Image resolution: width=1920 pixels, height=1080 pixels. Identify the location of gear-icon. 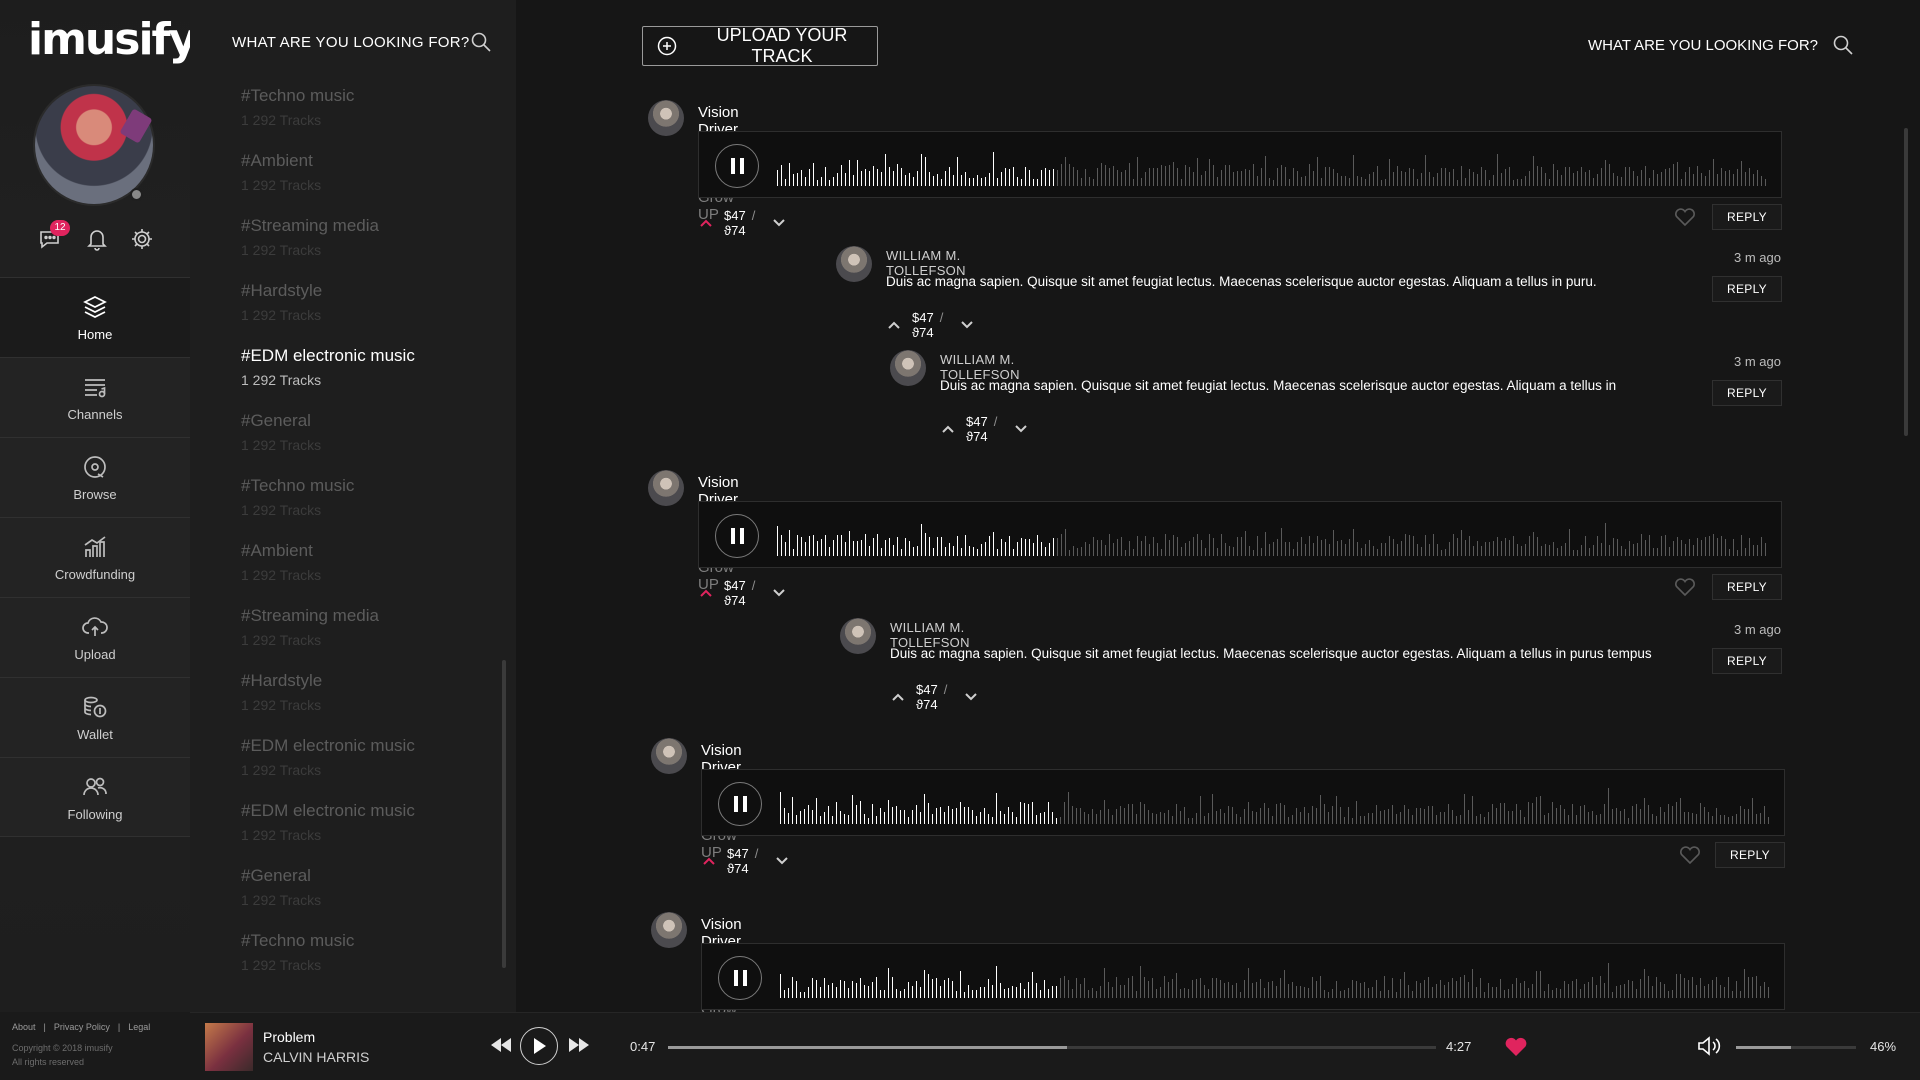
(142, 239).